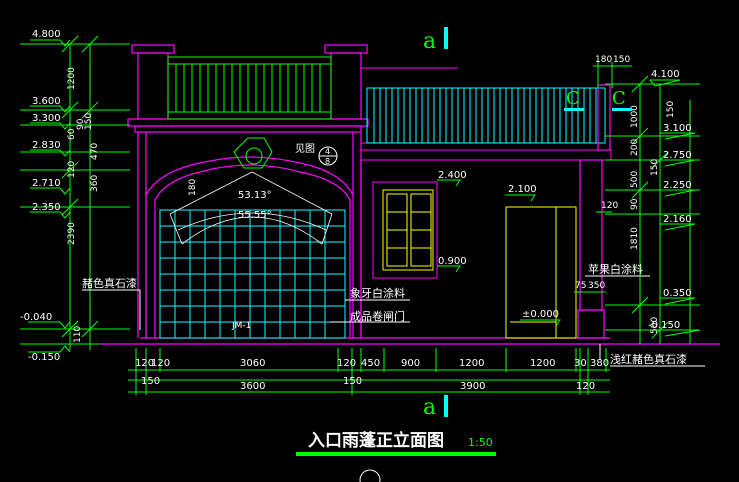  I want to click on left-elevation-markers, so click(49, 196).